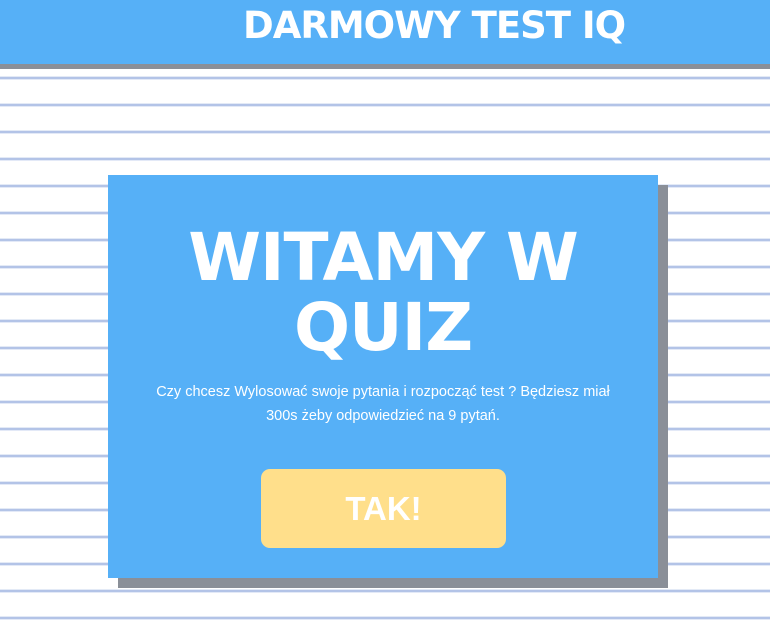  What do you see at coordinates (383, 292) in the screenshot?
I see `welcome-title: WITAMY W QUIZ` at bounding box center [383, 292].